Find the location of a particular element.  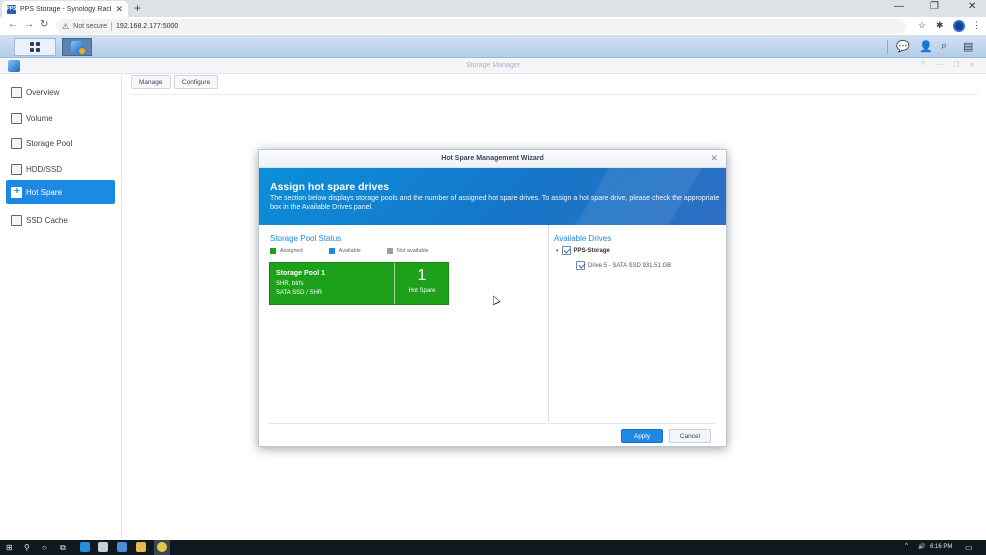

url-security-label: Not secure is located at coordinates (90, 26).